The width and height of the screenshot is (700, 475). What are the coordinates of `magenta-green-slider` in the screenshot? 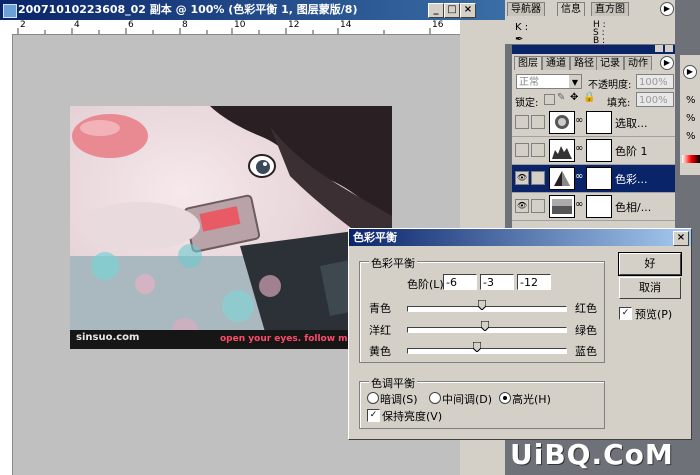 It's located at (485, 326).